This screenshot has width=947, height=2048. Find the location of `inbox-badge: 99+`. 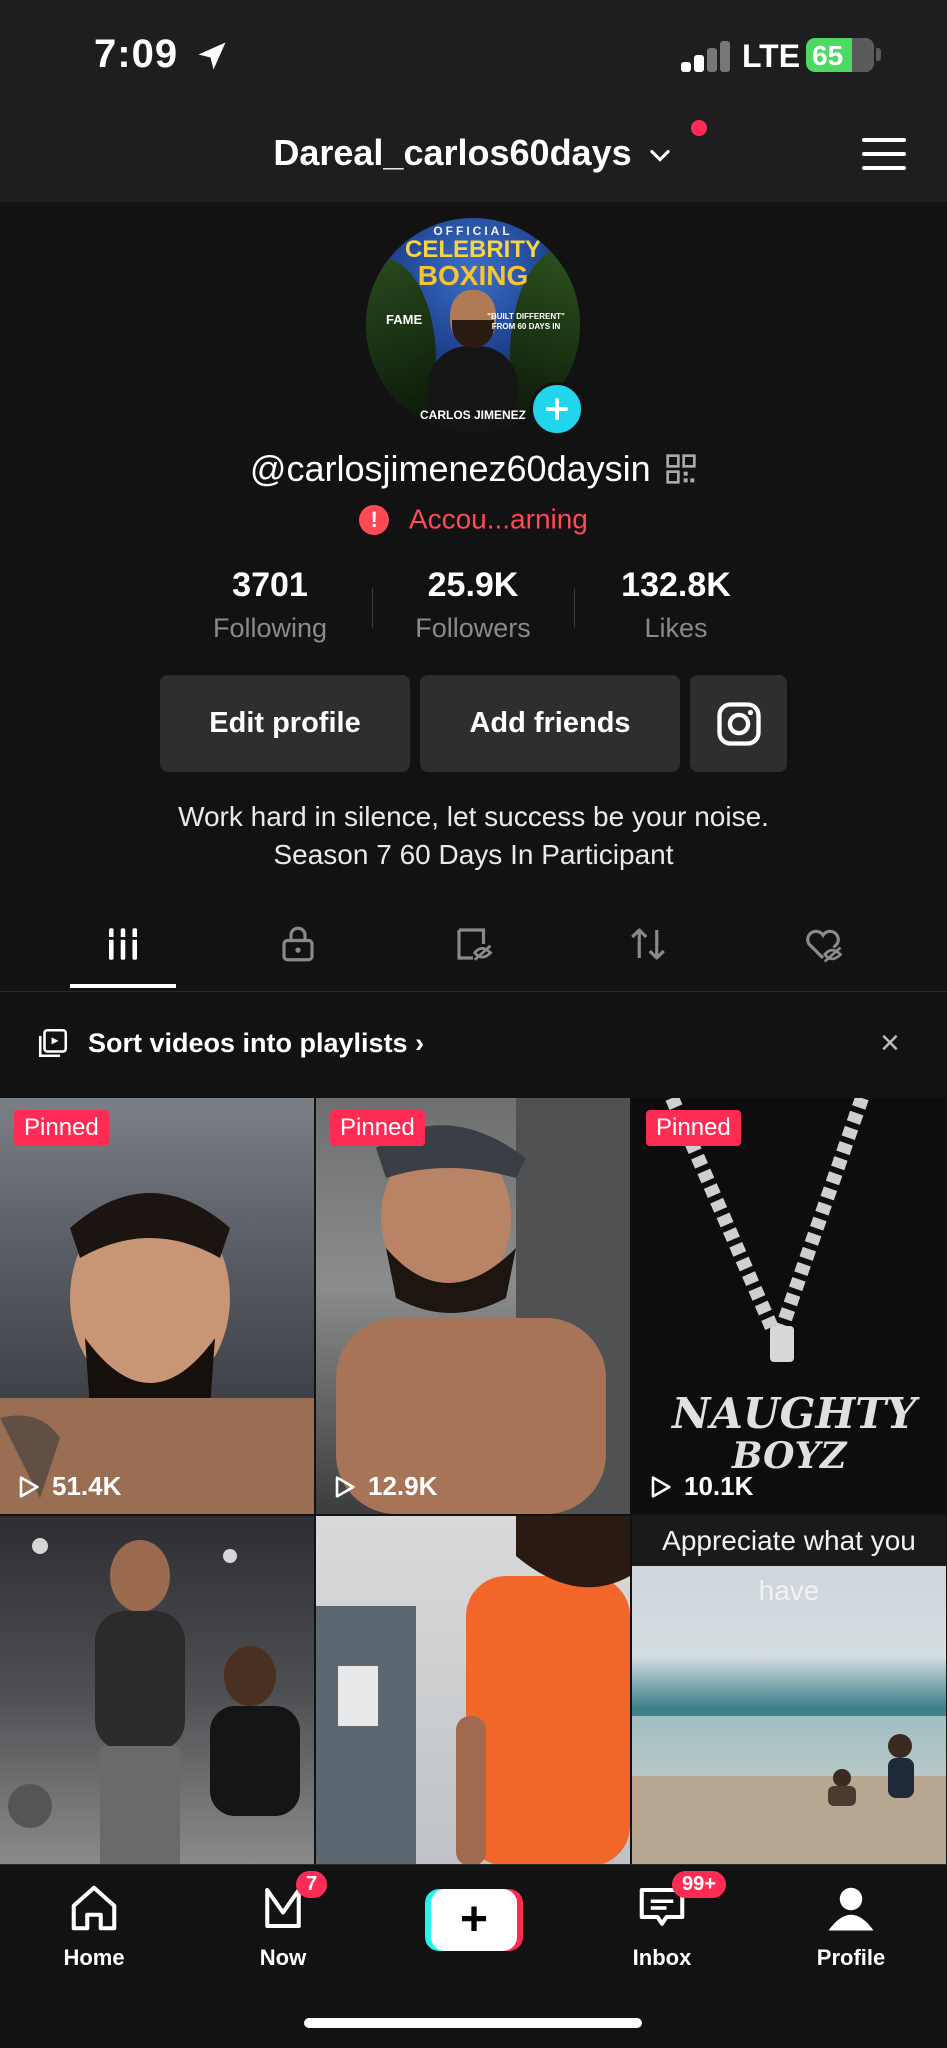

inbox-badge: 99+ is located at coordinates (699, 1884).